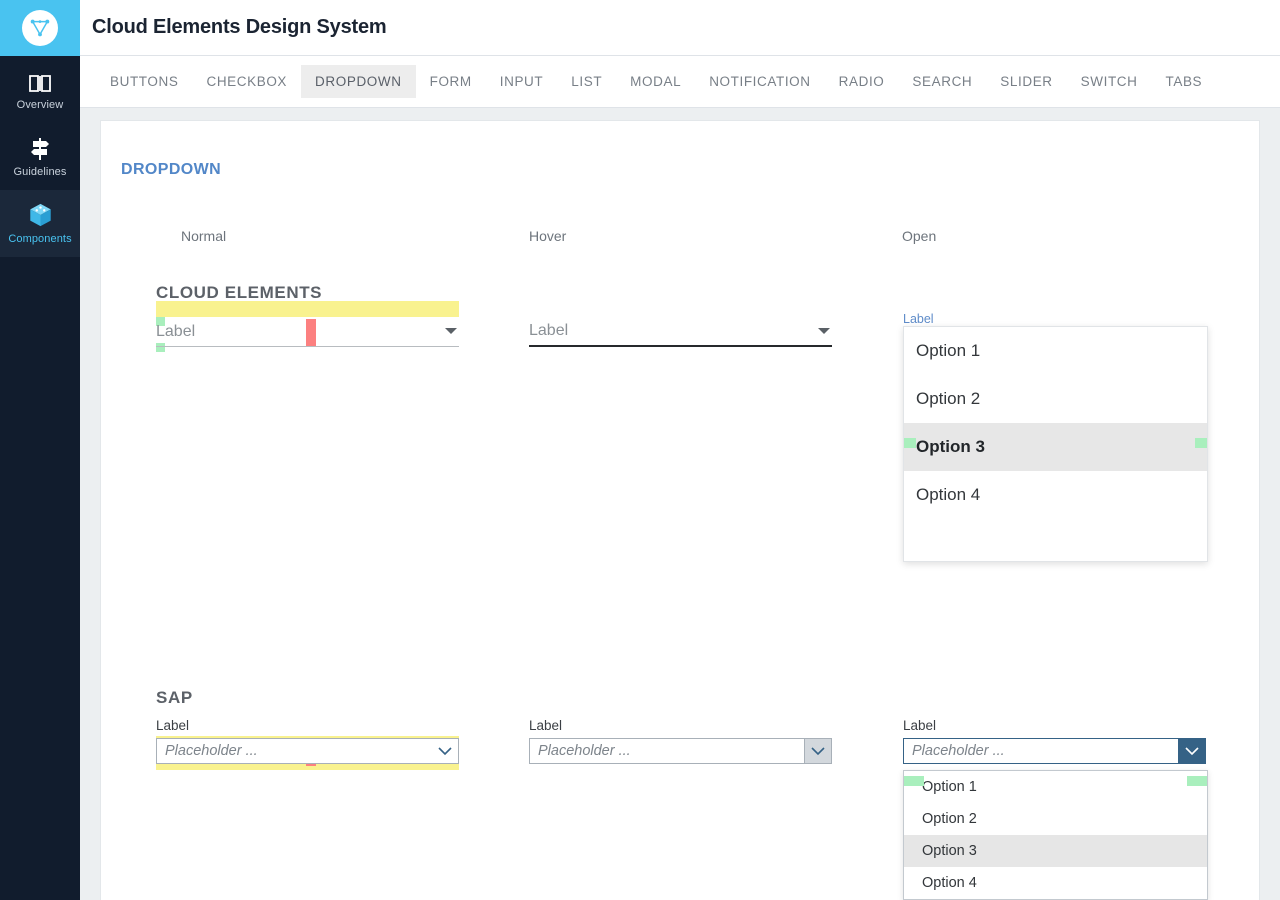  Describe the element at coordinates (239, 27) in the screenshot. I see `page-title: Cloud Elements Design System` at that location.